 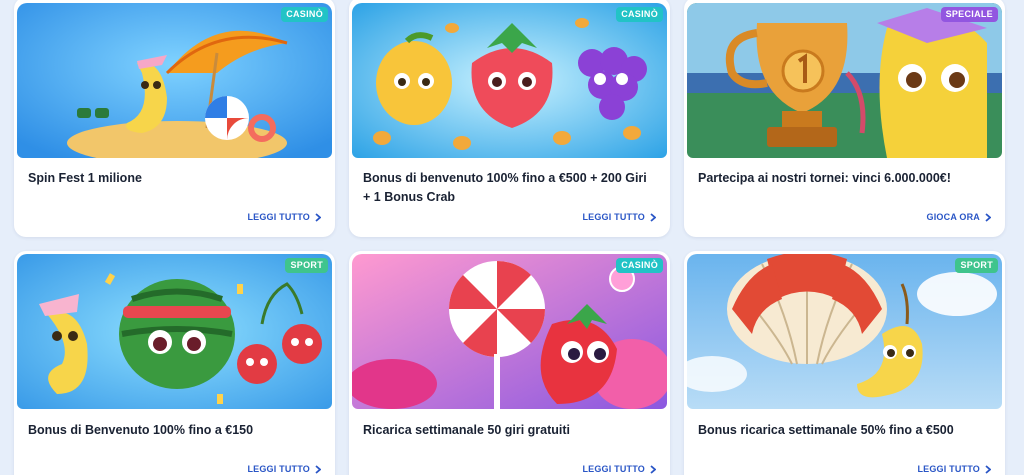 What do you see at coordinates (507, 430) in the screenshot?
I see `promo-title: Ricarica settimanale 50 giri gratuiti` at bounding box center [507, 430].